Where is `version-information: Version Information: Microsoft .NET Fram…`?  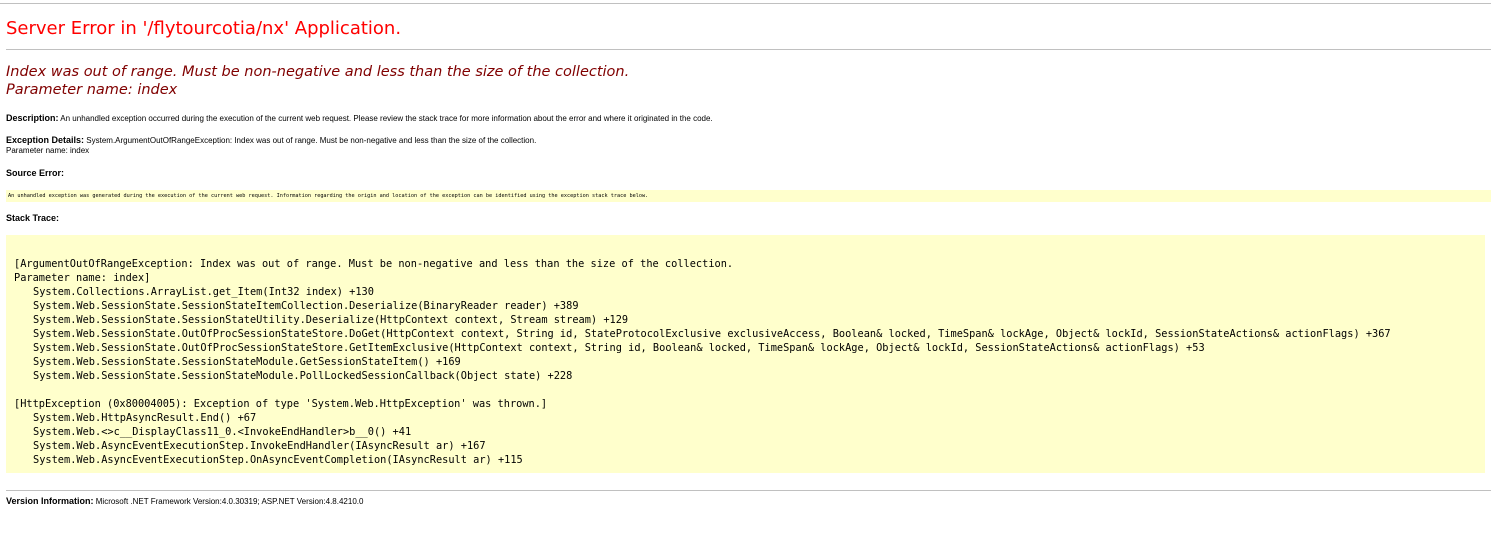 version-information: Version Information: Microsoft .NET Fram… is located at coordinates (184, 501).